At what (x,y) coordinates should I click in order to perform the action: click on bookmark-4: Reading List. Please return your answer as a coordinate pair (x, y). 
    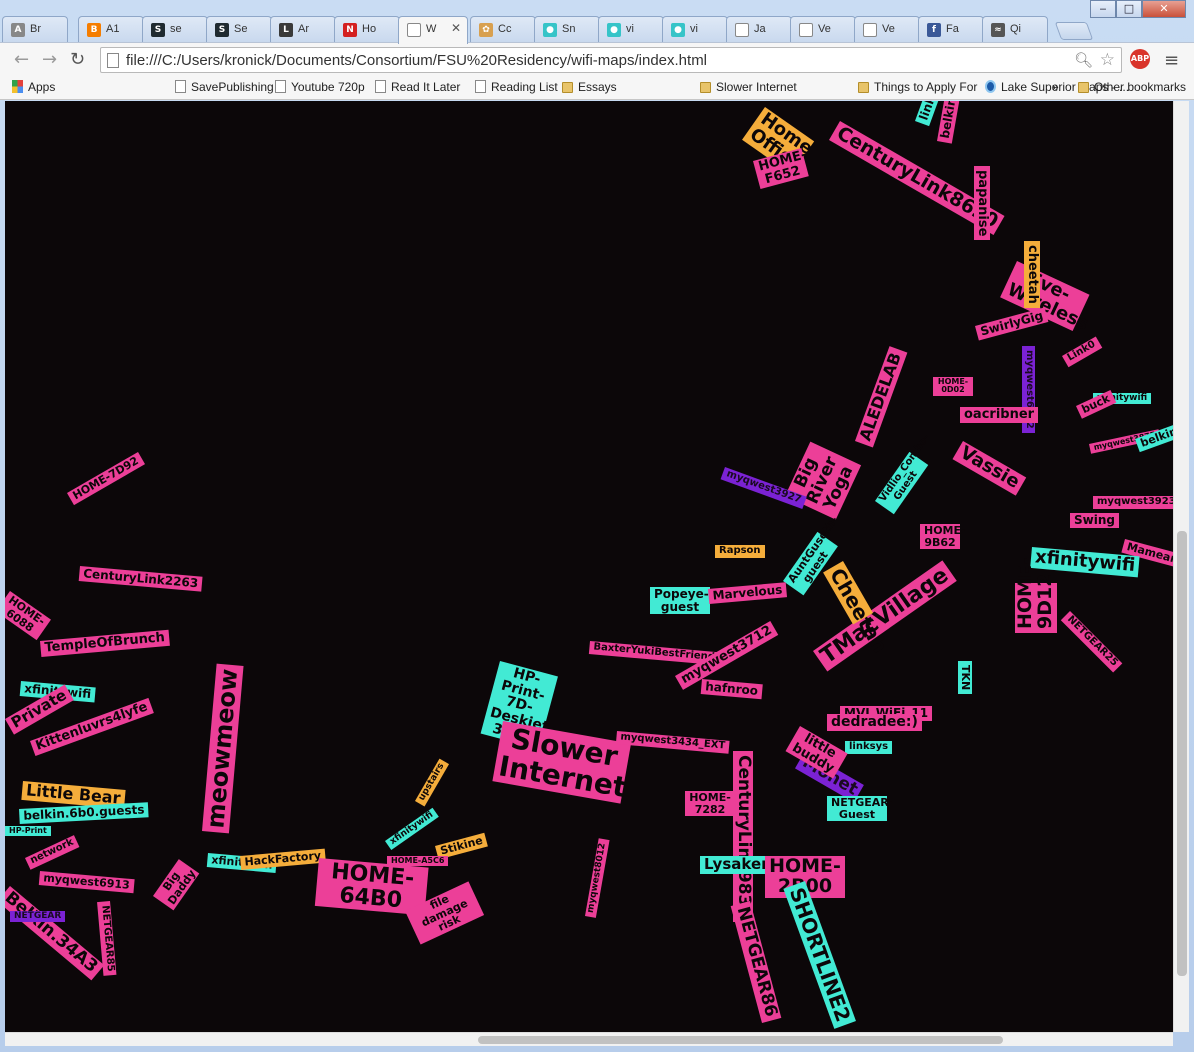
    Looking at the image, I should click on (516, 87).